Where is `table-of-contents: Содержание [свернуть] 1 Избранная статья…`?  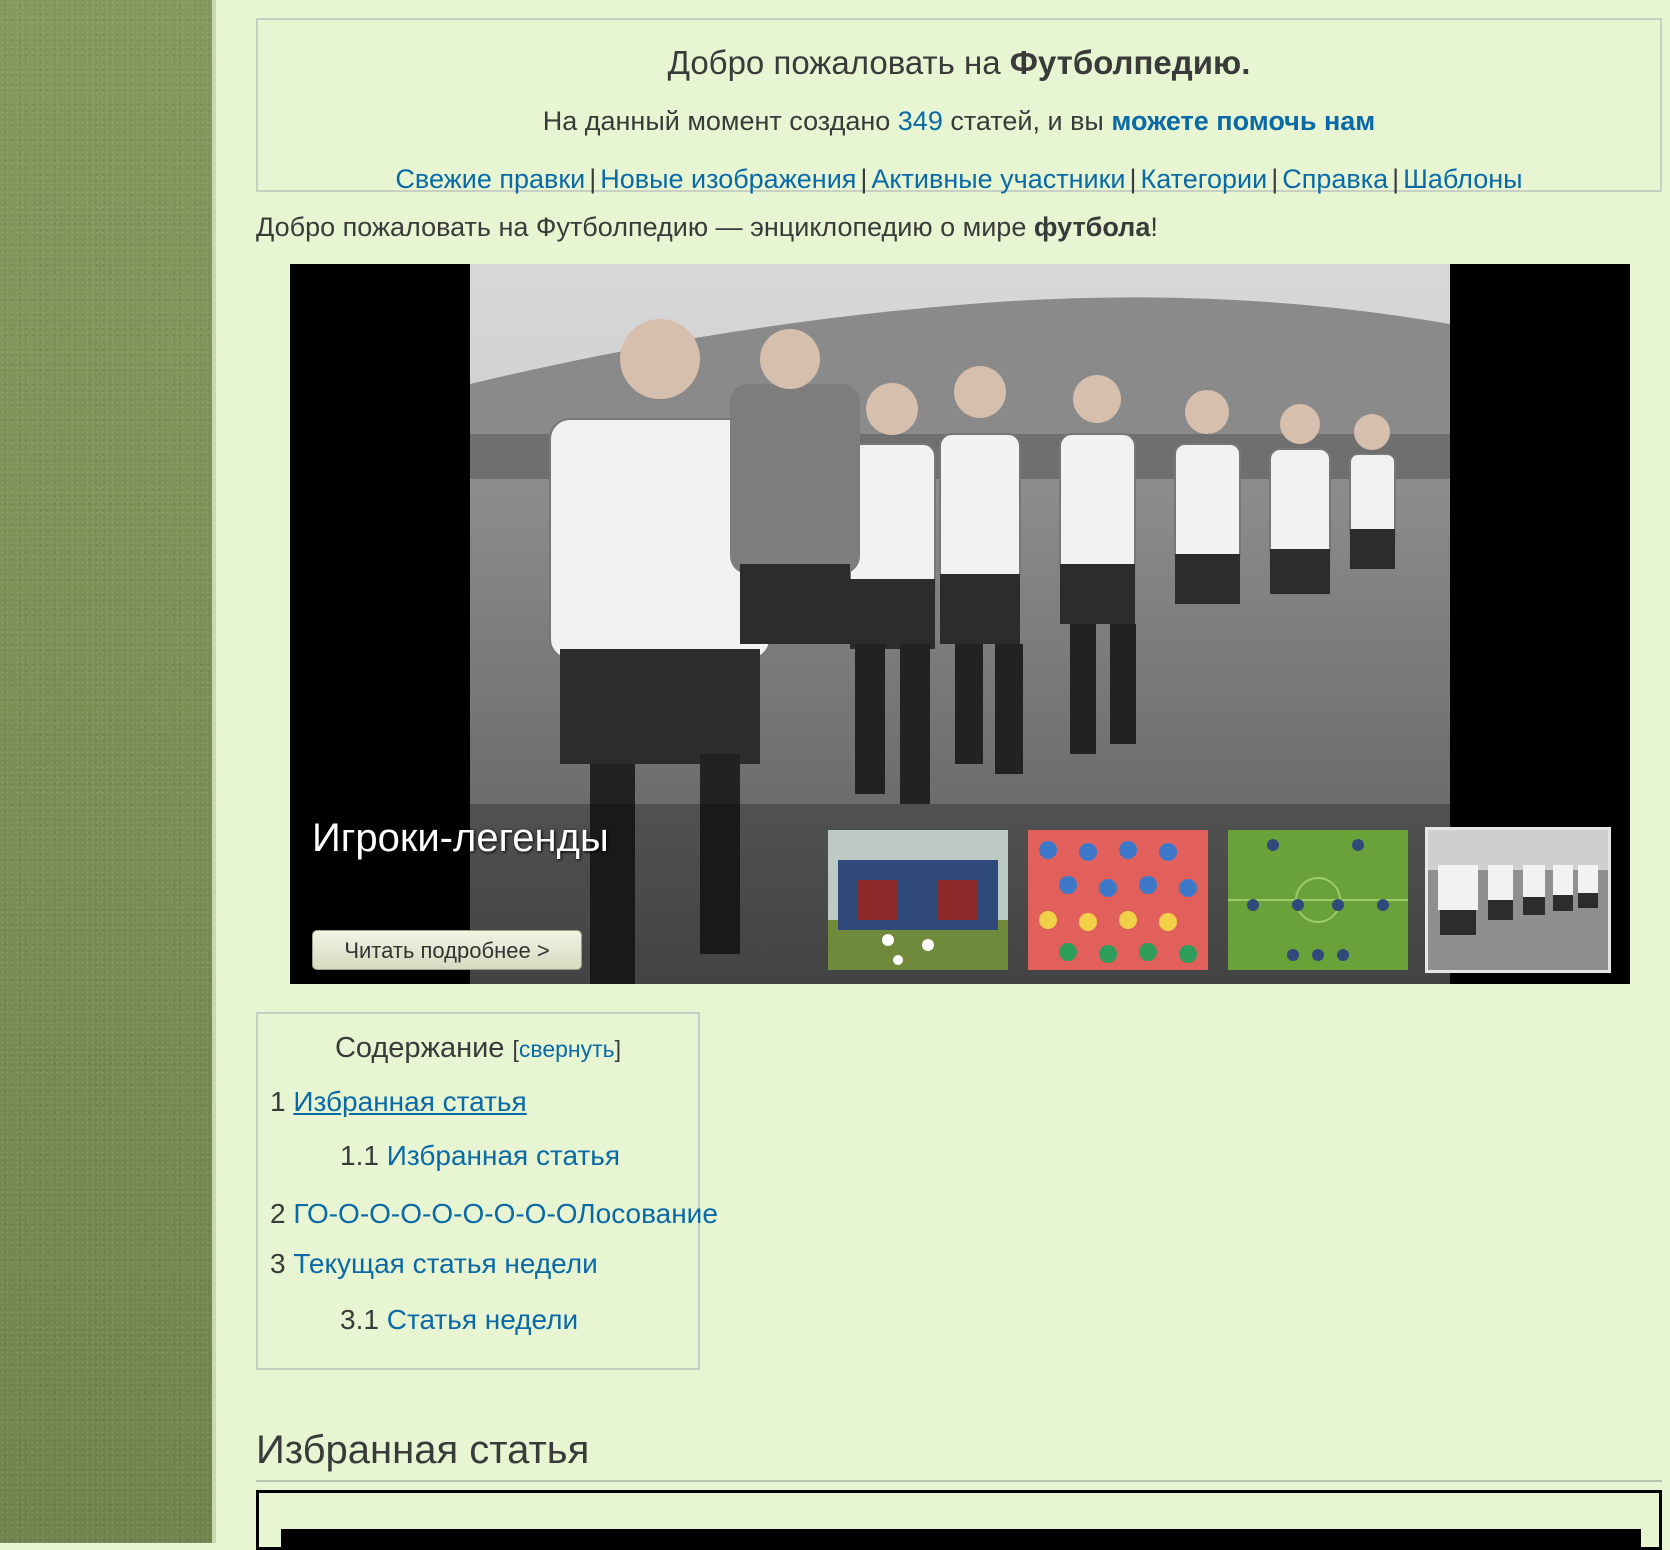 table-of-contents: Содержание [свернуть] 1 Избранная статья… is located at coordinates (487, 1191).